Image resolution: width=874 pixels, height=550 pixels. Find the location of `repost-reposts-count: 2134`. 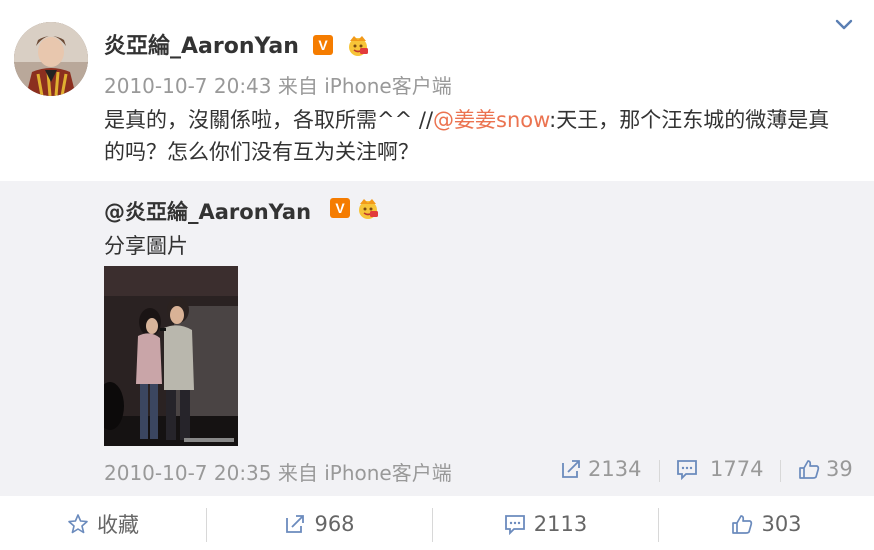

repost-reposts-count: 2134 is located at coordinates (615, 469).